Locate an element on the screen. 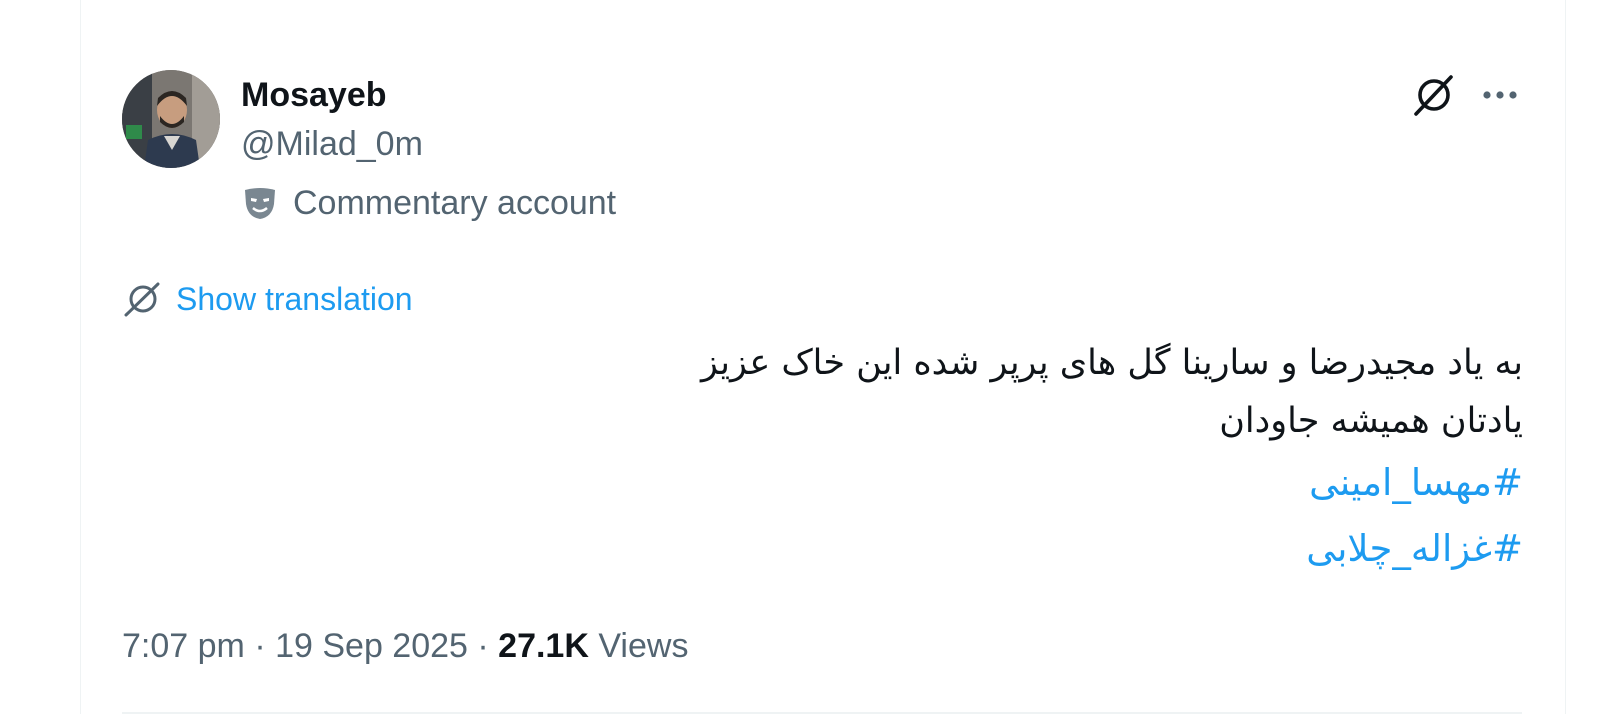 This screenshot has width=1600, height=714. more-dots-icon is located at coordinates (1500, 95).